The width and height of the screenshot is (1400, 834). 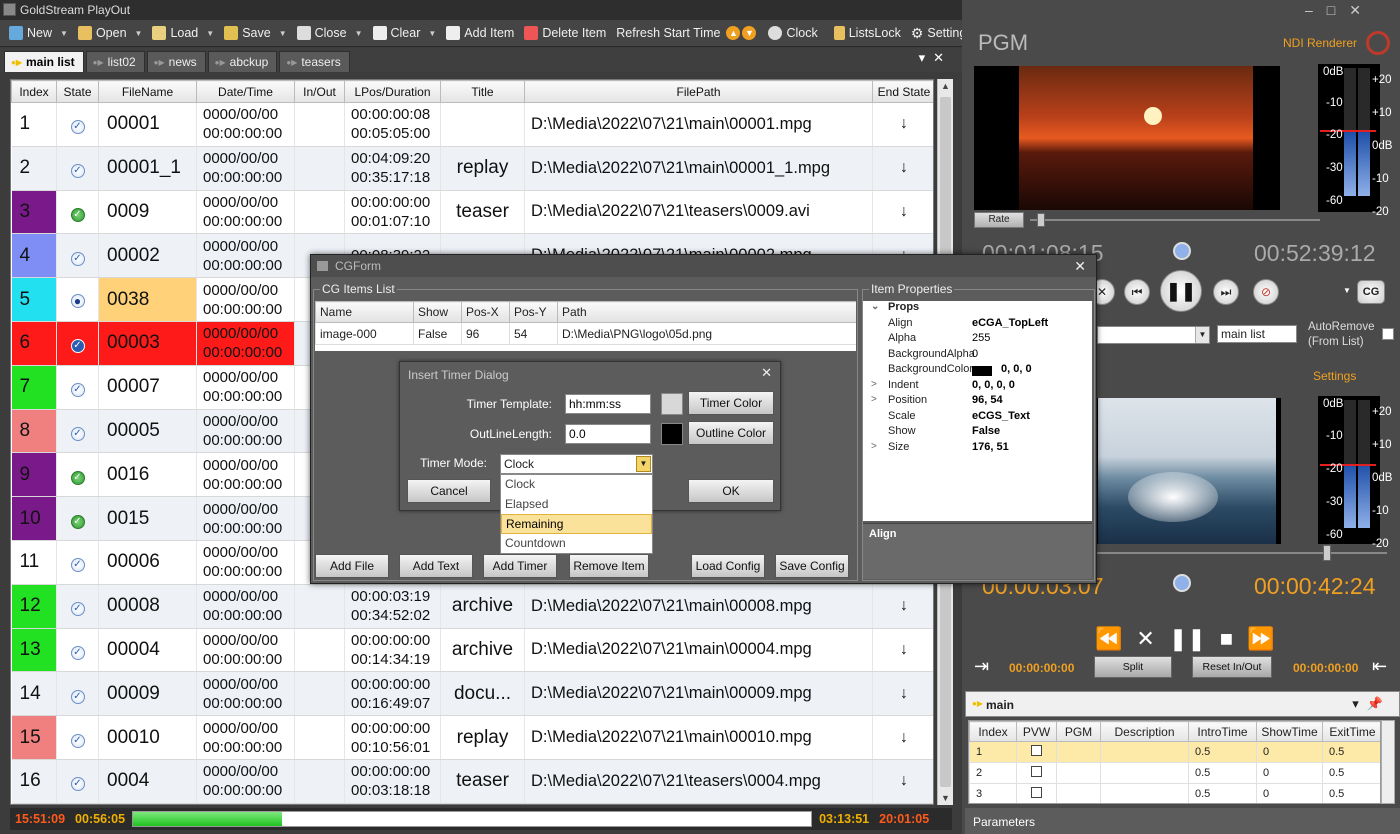 I want to click on dropdown-option: Remaining, so click(x=576, y=524).